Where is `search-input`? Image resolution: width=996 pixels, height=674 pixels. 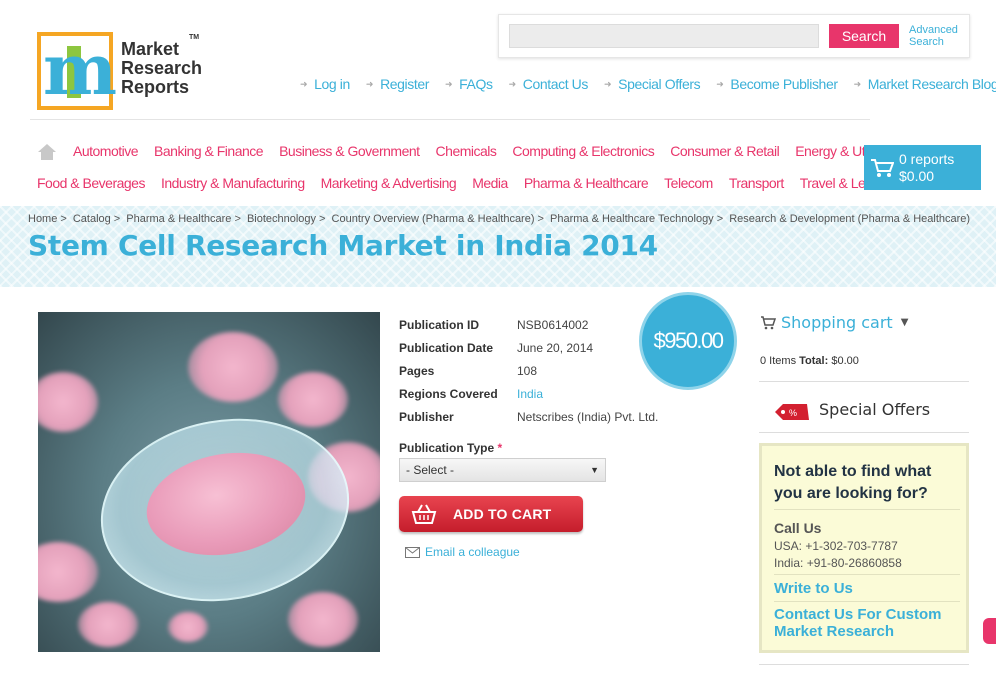 search-input is located at coordinates (664, 36).